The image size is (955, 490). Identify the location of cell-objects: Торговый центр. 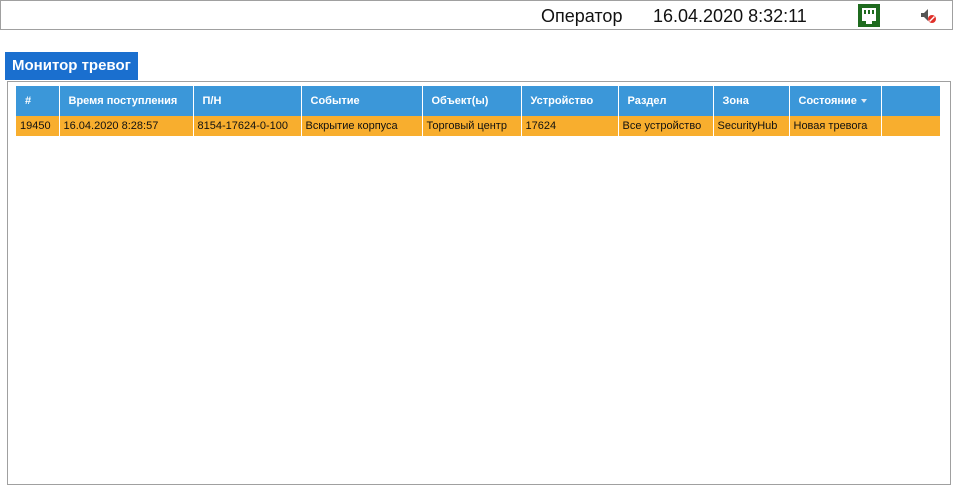
(472, 126).